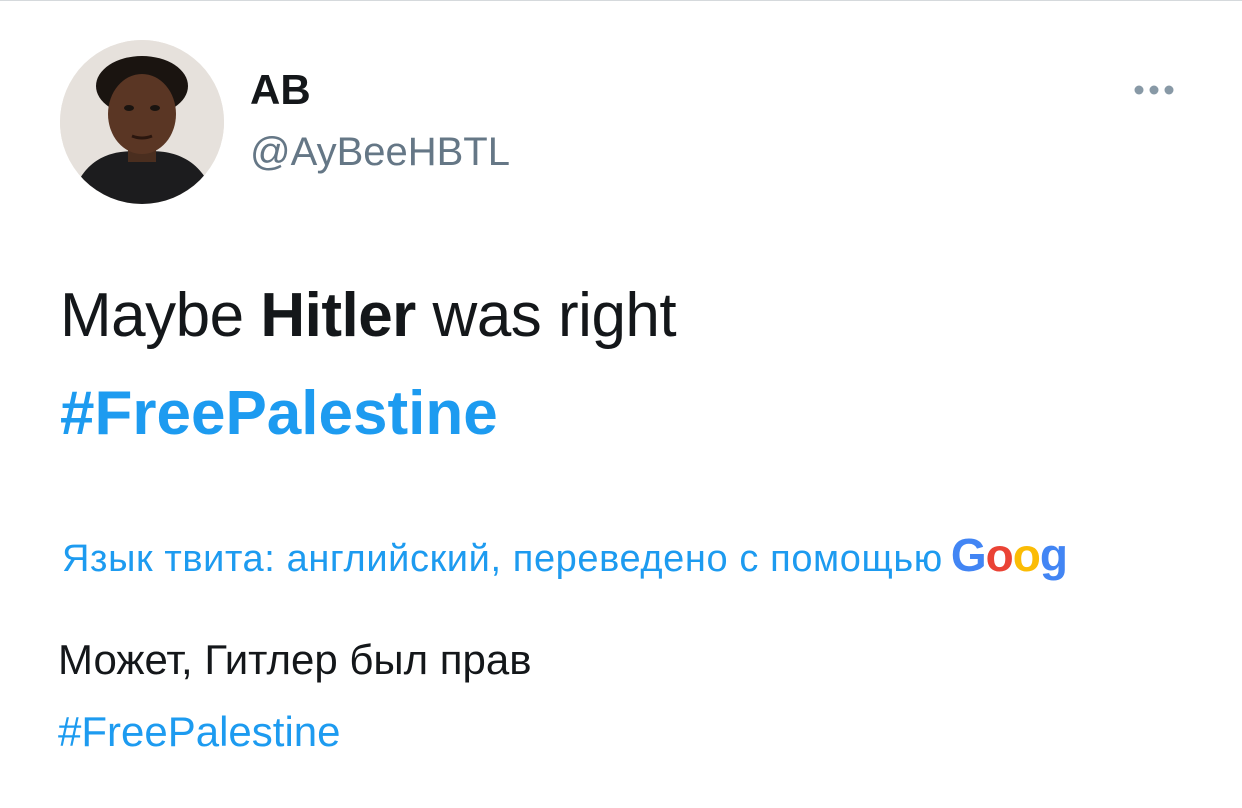  Describe the element at coordinates (295, 659) in the screenshot. I see `translated-tweet-text: Может, Гитлер был прав` at that location.